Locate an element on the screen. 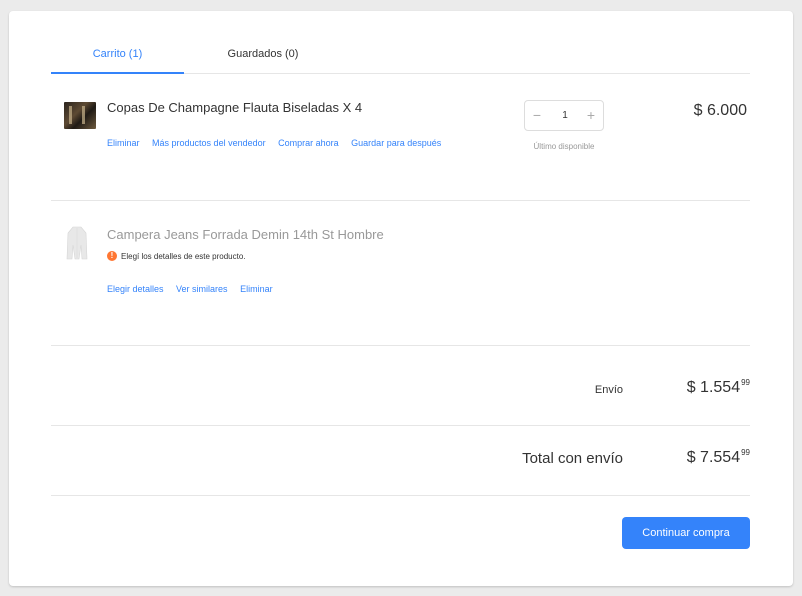  minus-icon: − is located at coordinates (537, 115).